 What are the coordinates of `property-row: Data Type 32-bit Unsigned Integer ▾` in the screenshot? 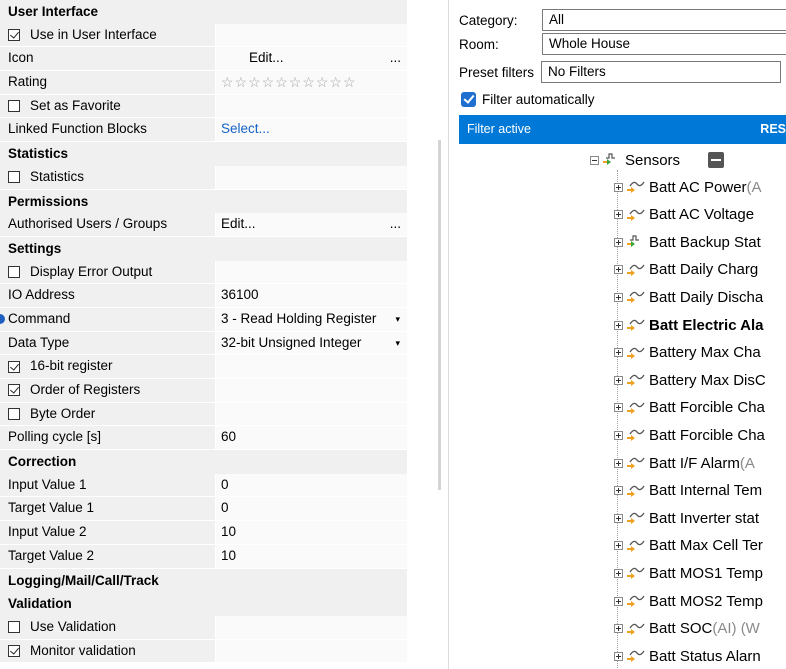 It's located at (203, 343).